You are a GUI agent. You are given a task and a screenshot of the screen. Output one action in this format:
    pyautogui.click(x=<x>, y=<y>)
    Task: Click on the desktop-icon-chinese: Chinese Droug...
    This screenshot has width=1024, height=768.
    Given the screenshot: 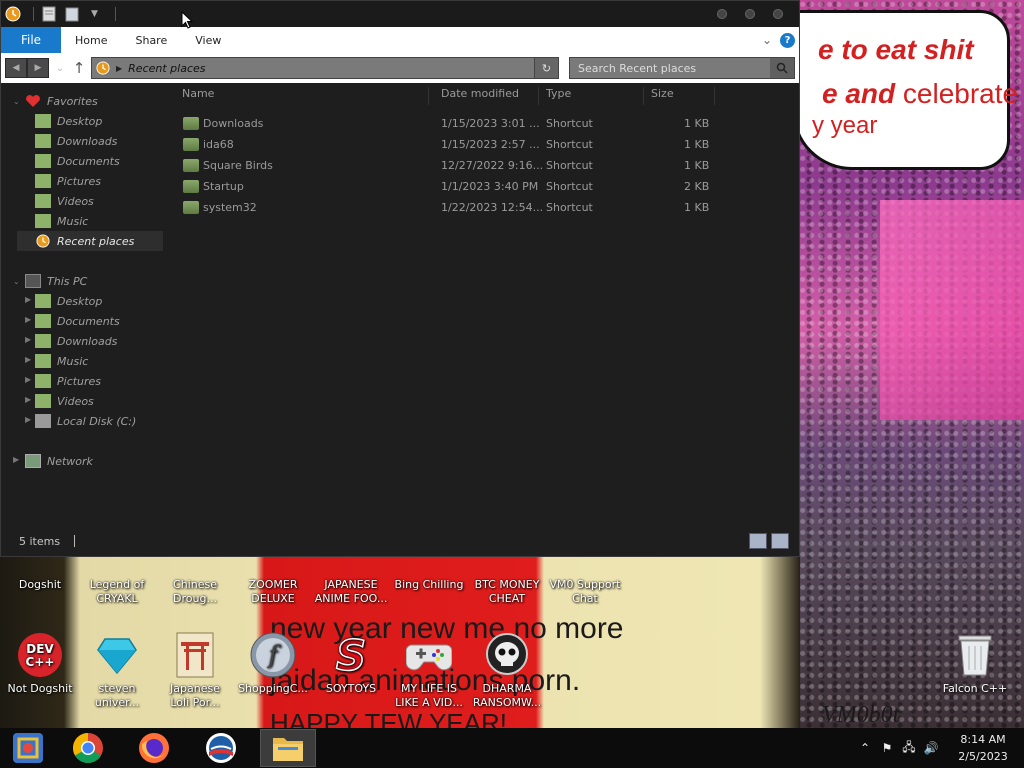 What is the action you would take?
    pyautogui.click(x=195, y=592)
    